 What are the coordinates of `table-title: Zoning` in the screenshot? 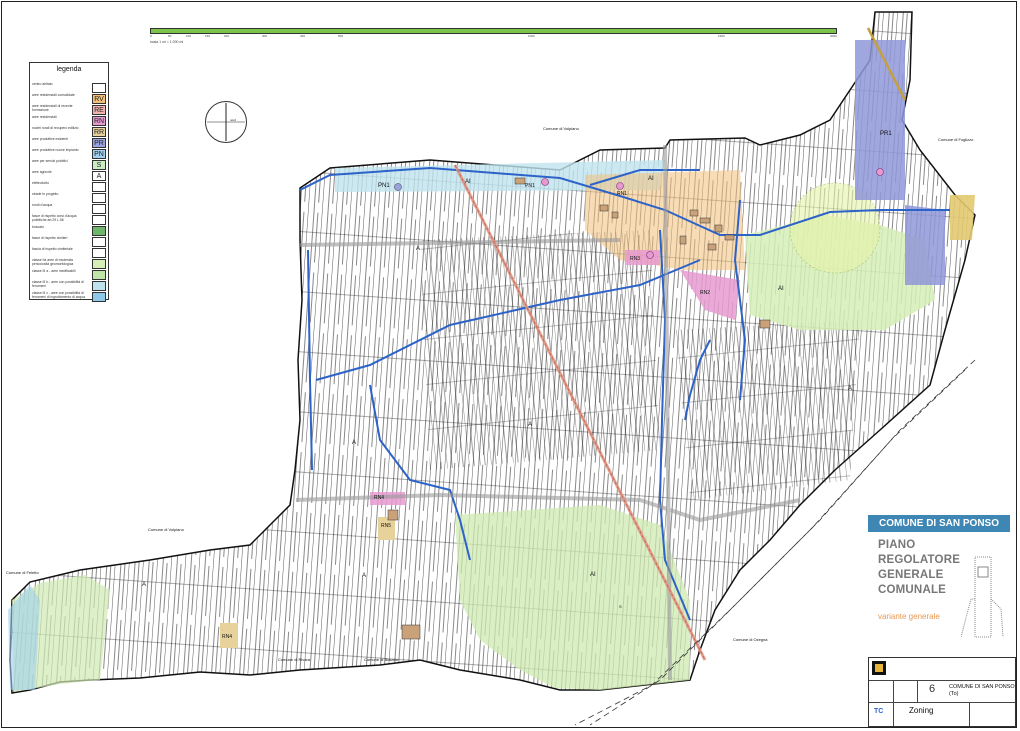 It's located at (921, 710).